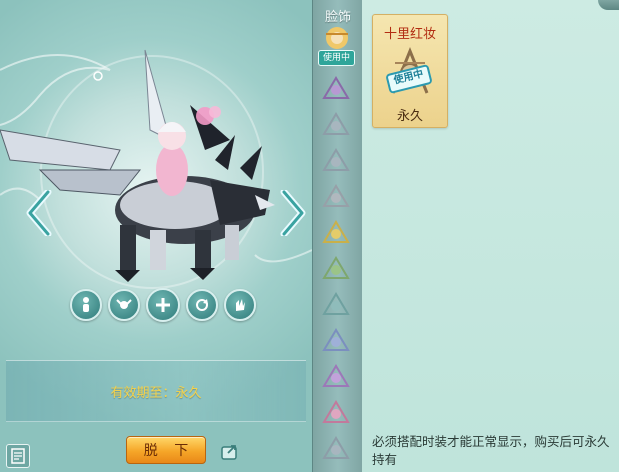  Describe the element at coordinates (18, 456) in the screenshot. I see `notepad-icon` at that location.